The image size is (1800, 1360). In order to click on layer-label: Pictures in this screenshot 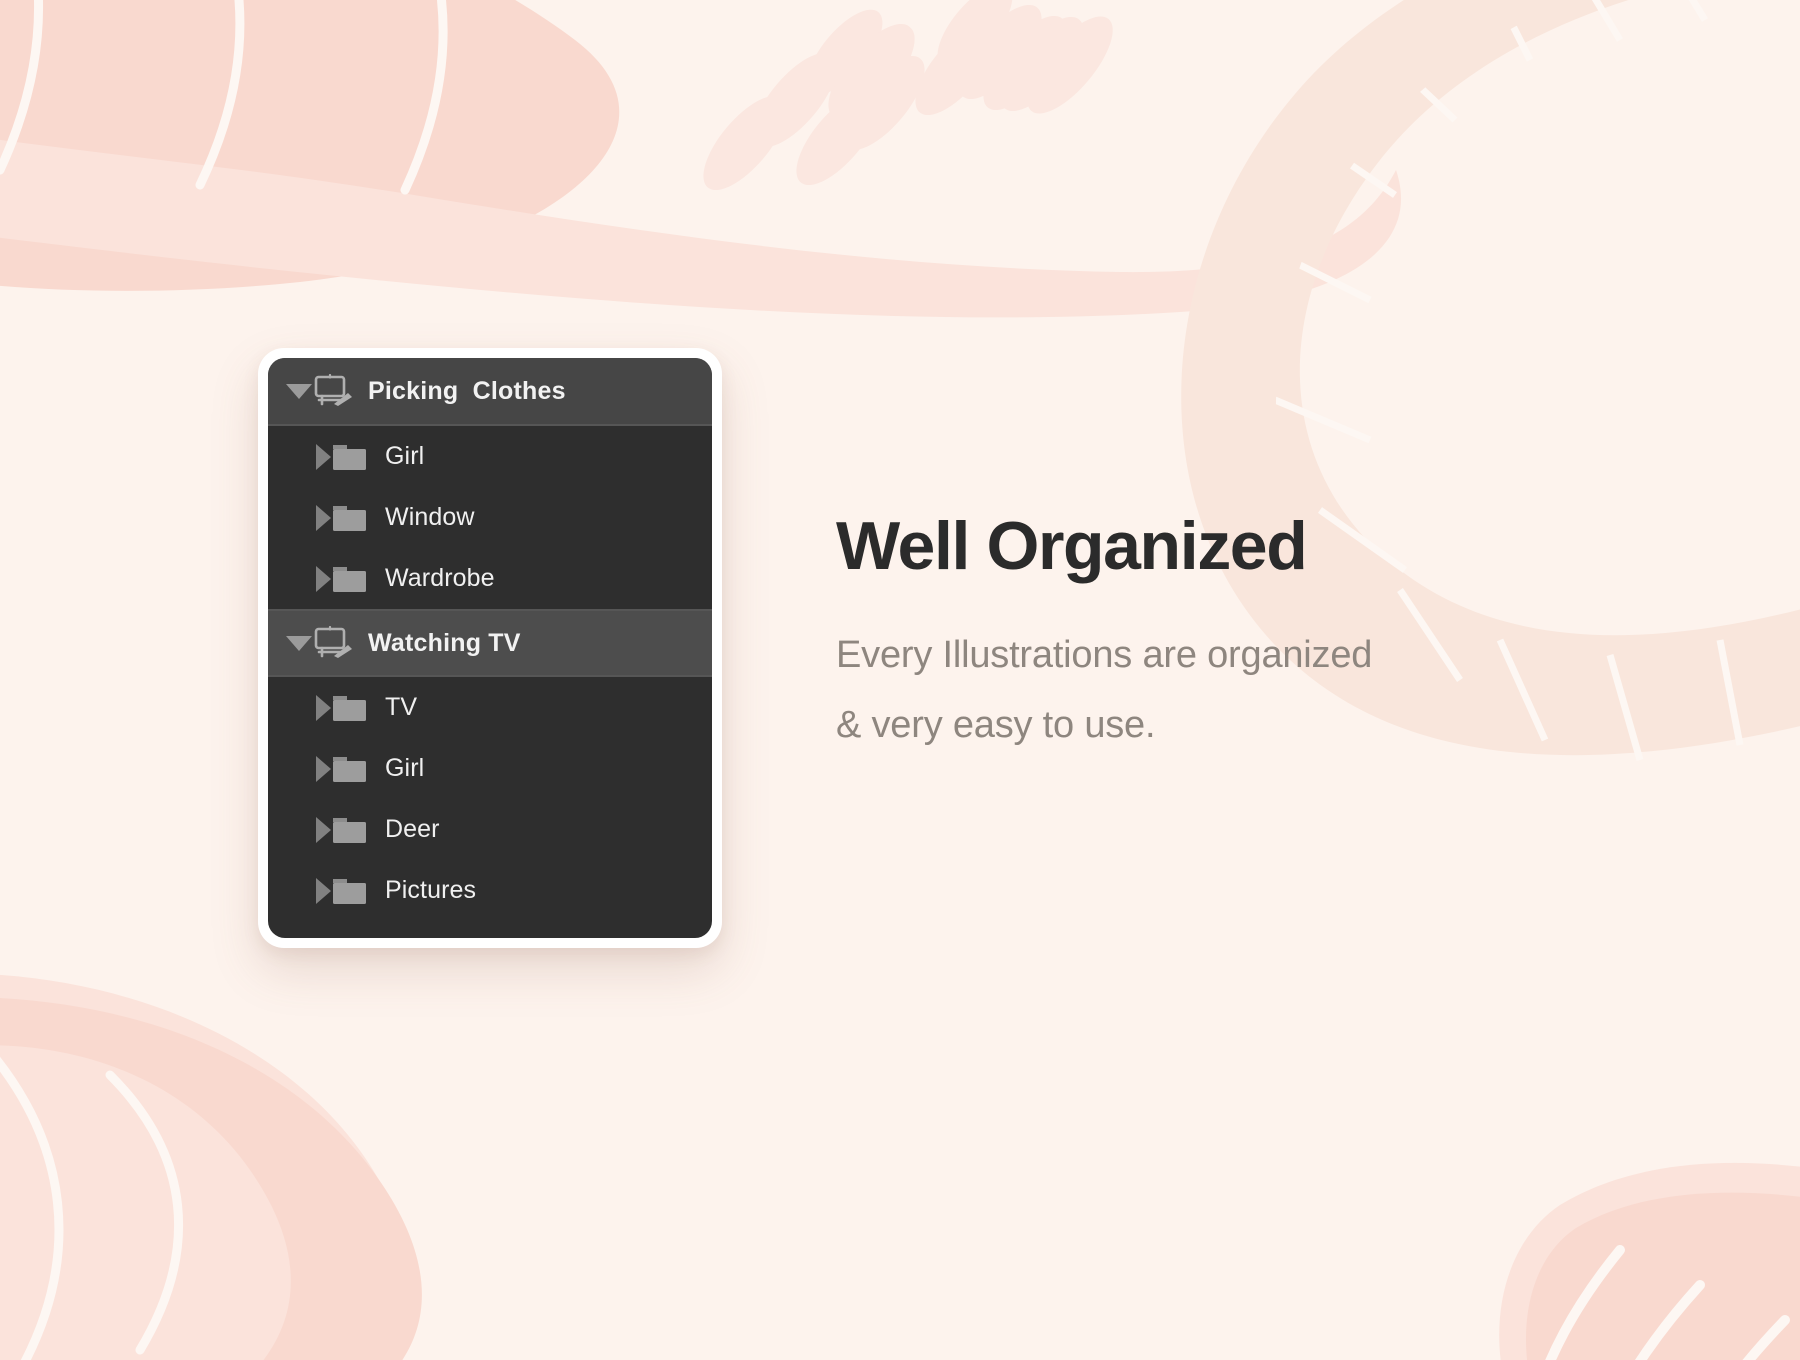, I will do `click(431, 890)`.